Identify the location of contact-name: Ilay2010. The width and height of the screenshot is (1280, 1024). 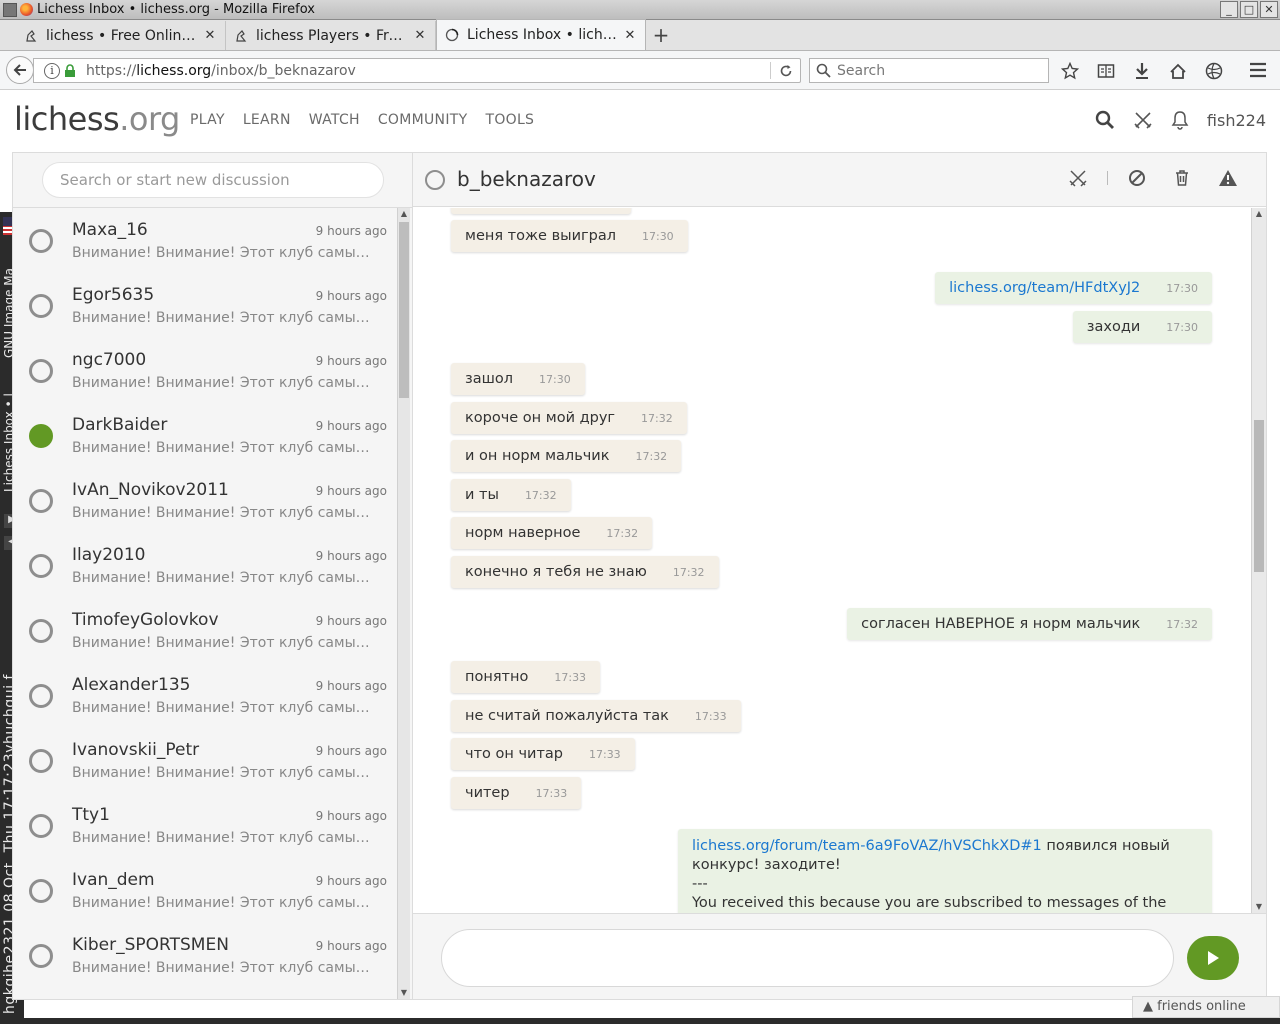
(109, 555).